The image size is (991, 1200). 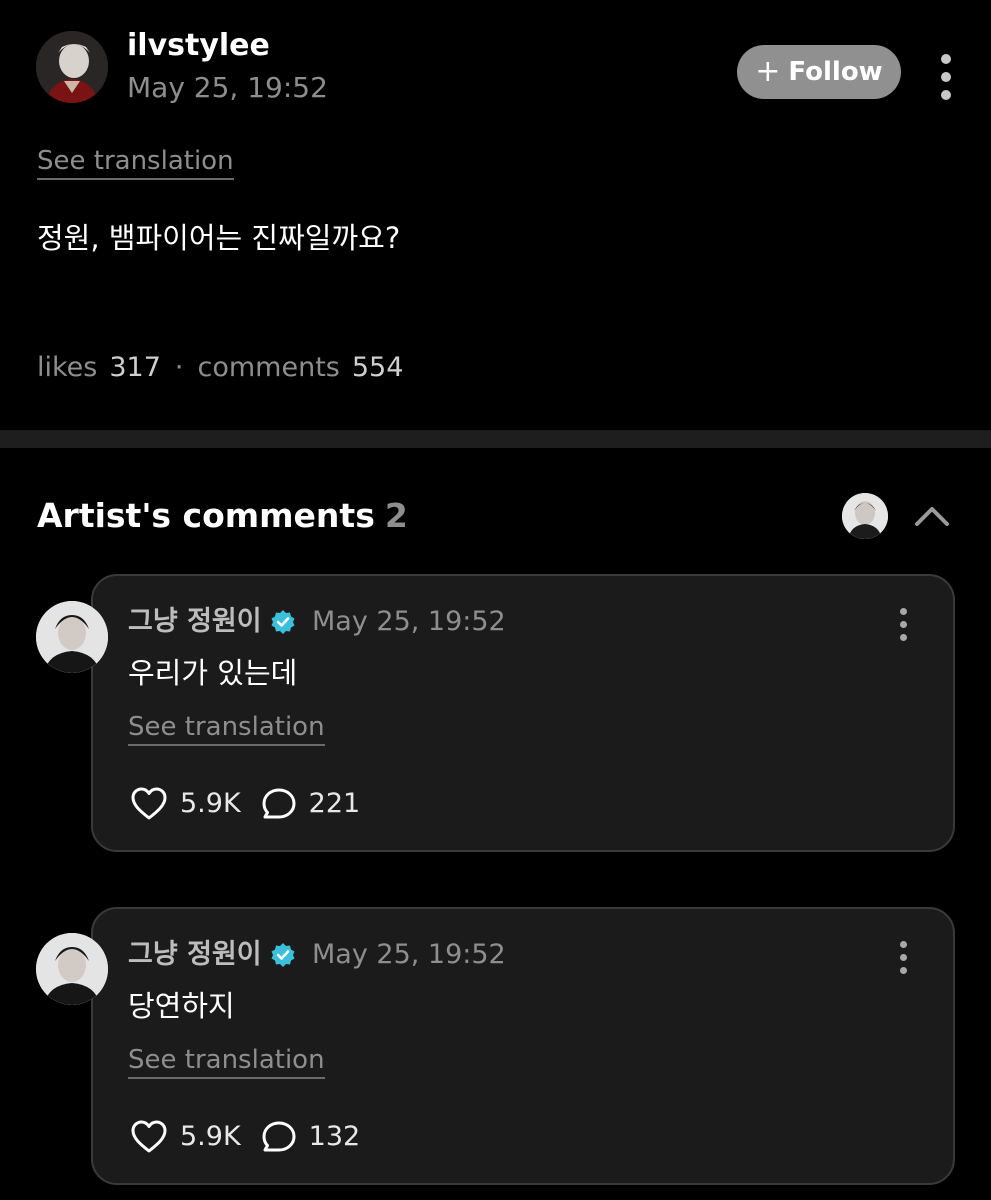 I want to click on reply-count: 132, so click(x=334, y=1136).